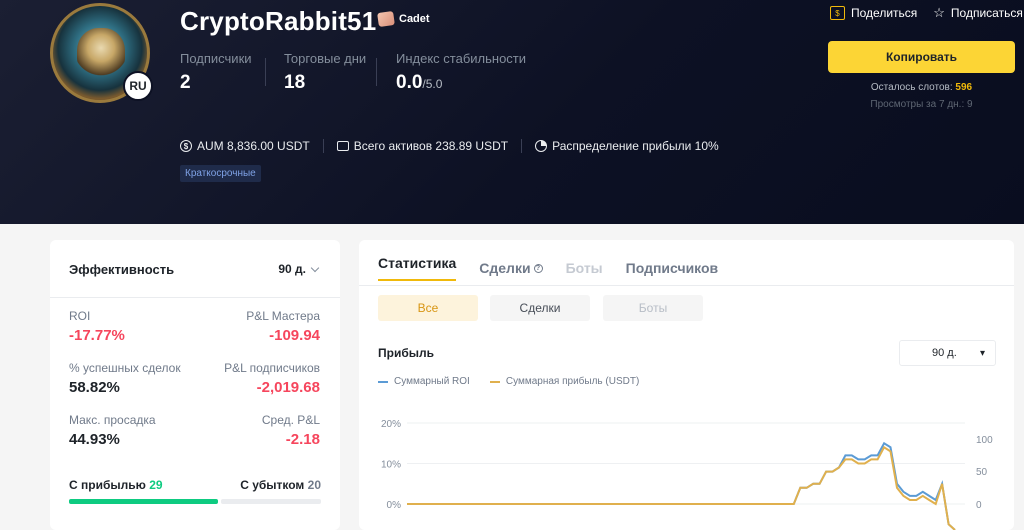 This screenshot has height=530, width=1024. I want to click on period-dropdown: 90 д., so click(299, 269).